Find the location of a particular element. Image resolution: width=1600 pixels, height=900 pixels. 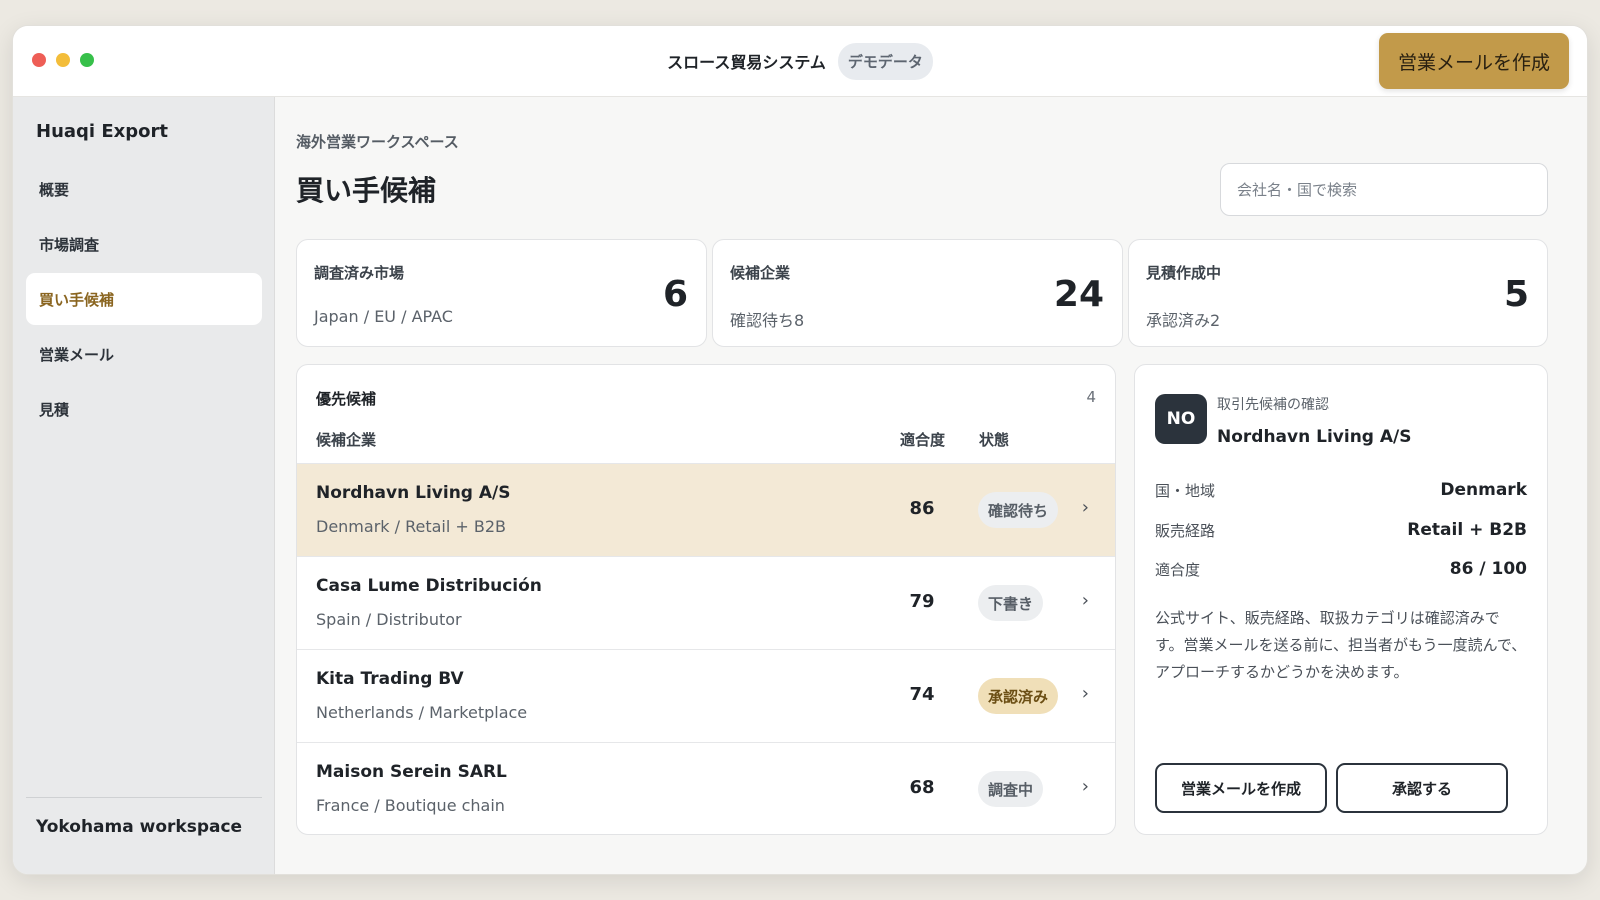

row-fit-score: 68 is located at coordinates (922, 787).